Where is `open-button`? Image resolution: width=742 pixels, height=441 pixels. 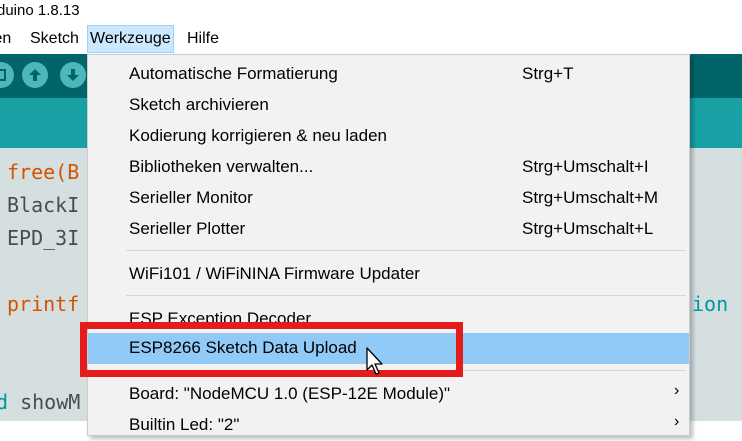 open-button is located at coordinates (35, 75).